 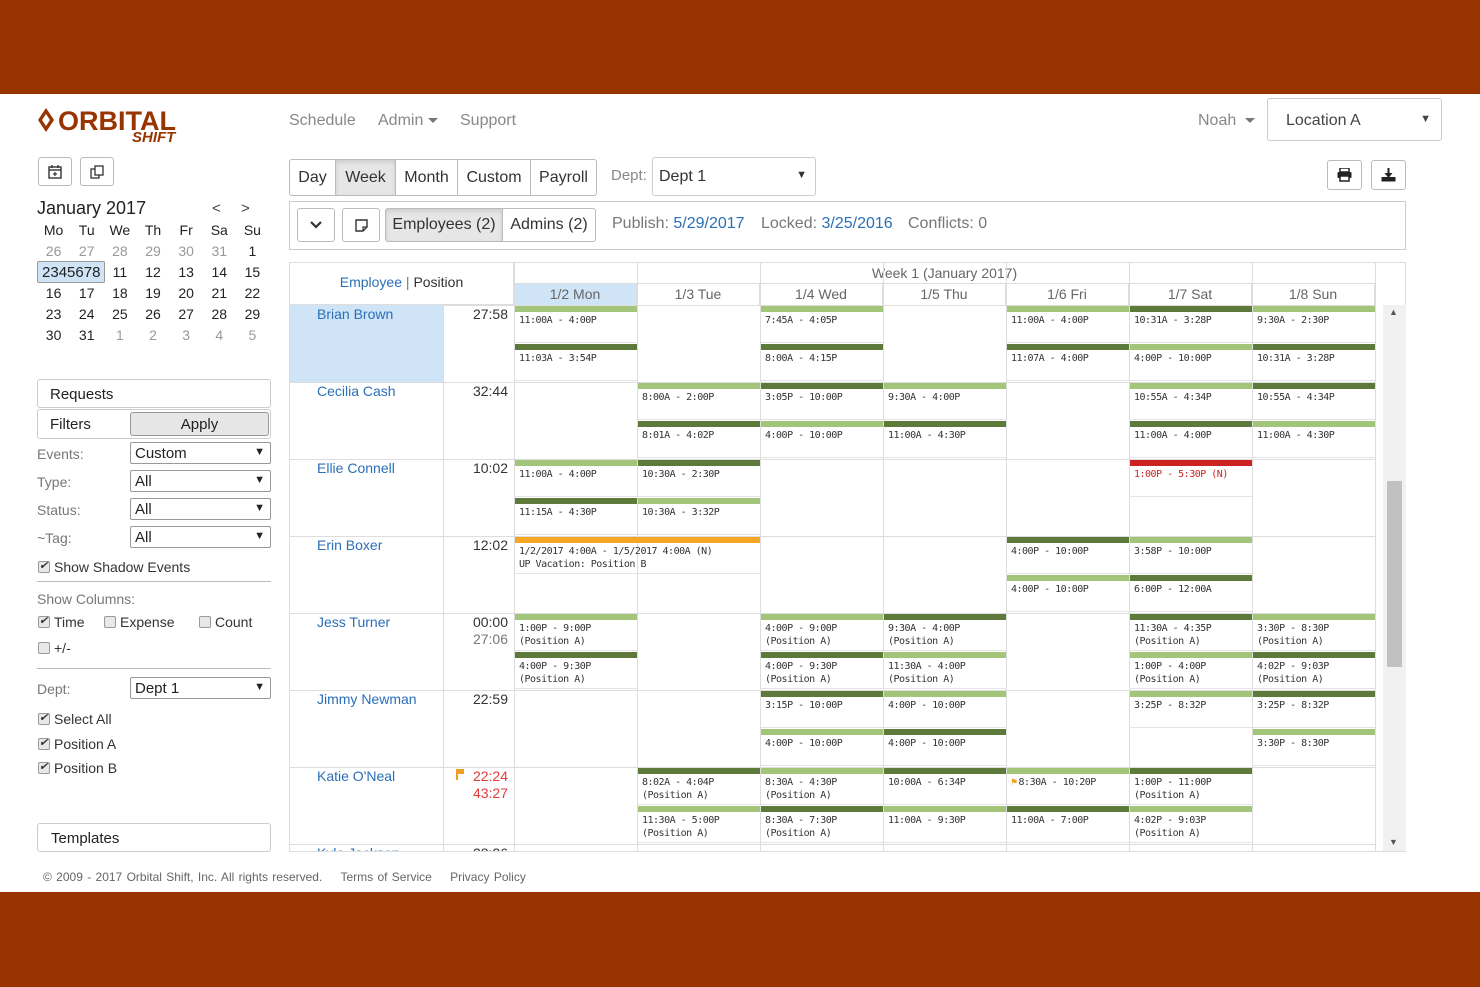 What do you see at coordinates (1314, 635) in the screenshot?
I see `shift-block: 3:30P - 8:30P (Position A)` at bounding box center [1314, 635].